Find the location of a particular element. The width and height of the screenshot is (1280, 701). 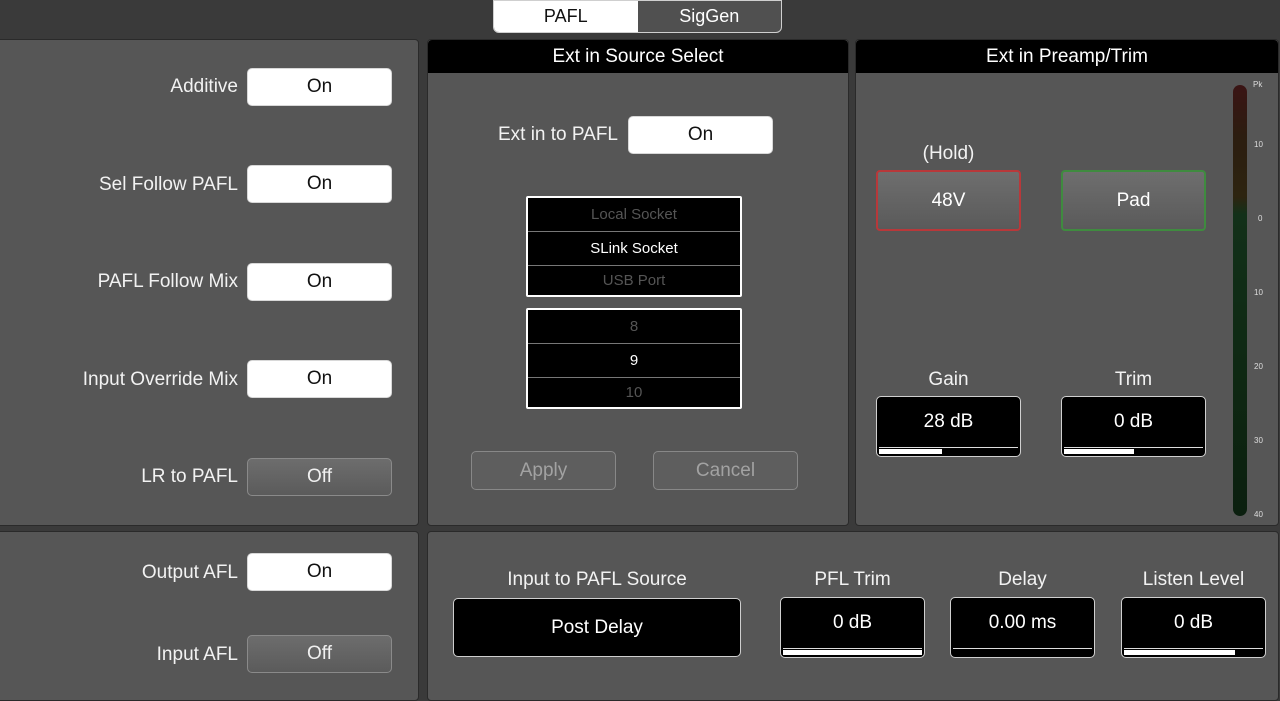

meter-tick-40: 40 is located at coordinates (1258, 514).